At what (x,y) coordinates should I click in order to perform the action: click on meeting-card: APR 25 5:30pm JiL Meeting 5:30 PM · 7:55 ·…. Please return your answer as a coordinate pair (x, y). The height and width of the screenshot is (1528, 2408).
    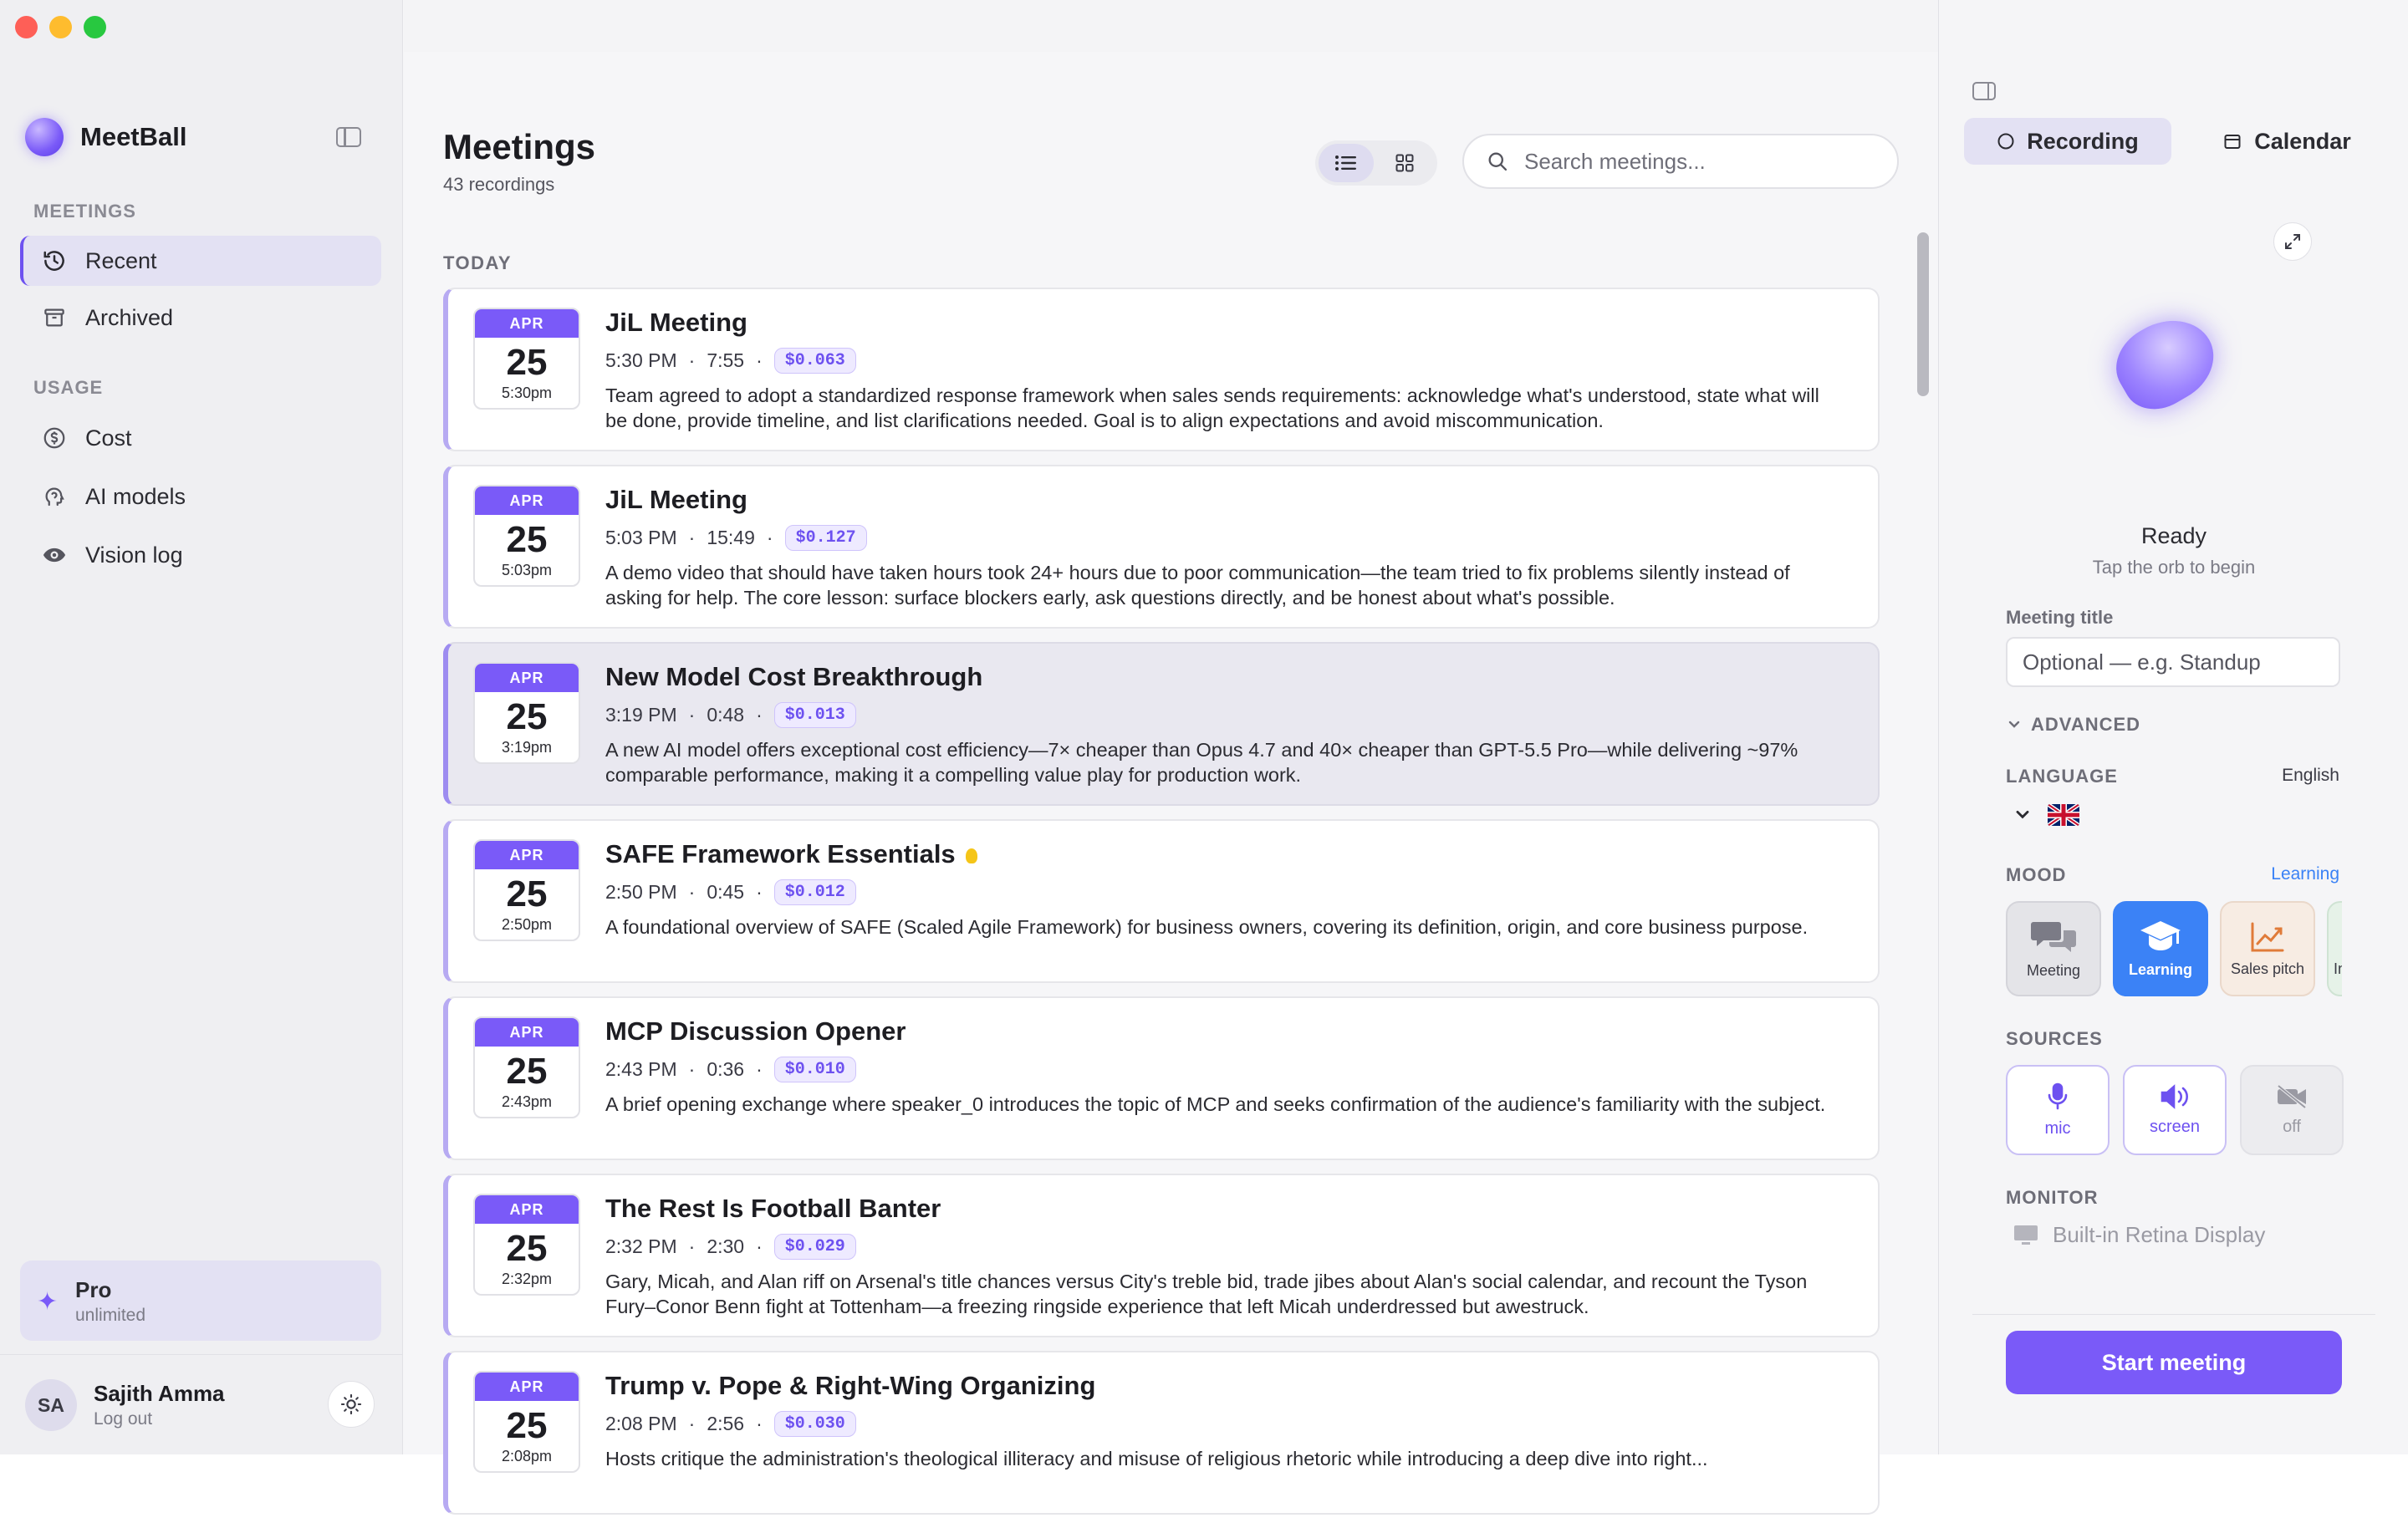
    Looking at the image, I should click on (1161, 370).